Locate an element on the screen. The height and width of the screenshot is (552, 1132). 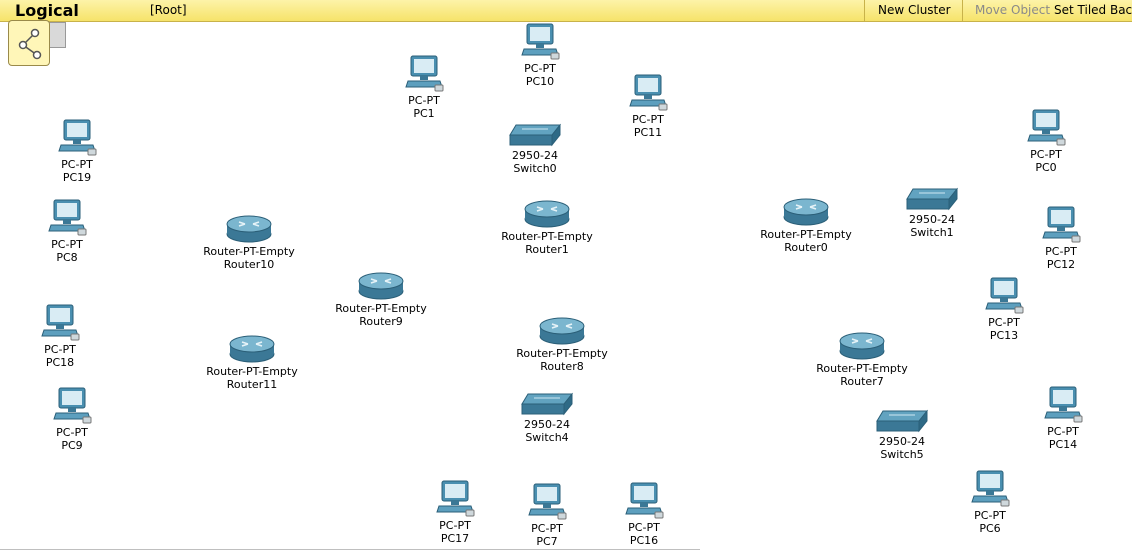
device-router0: Router-PT-Empty Router0 is located at coordinates (806, 225).